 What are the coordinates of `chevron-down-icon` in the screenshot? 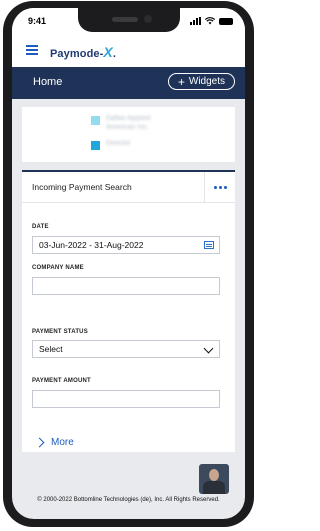 It's located at (208, 348).